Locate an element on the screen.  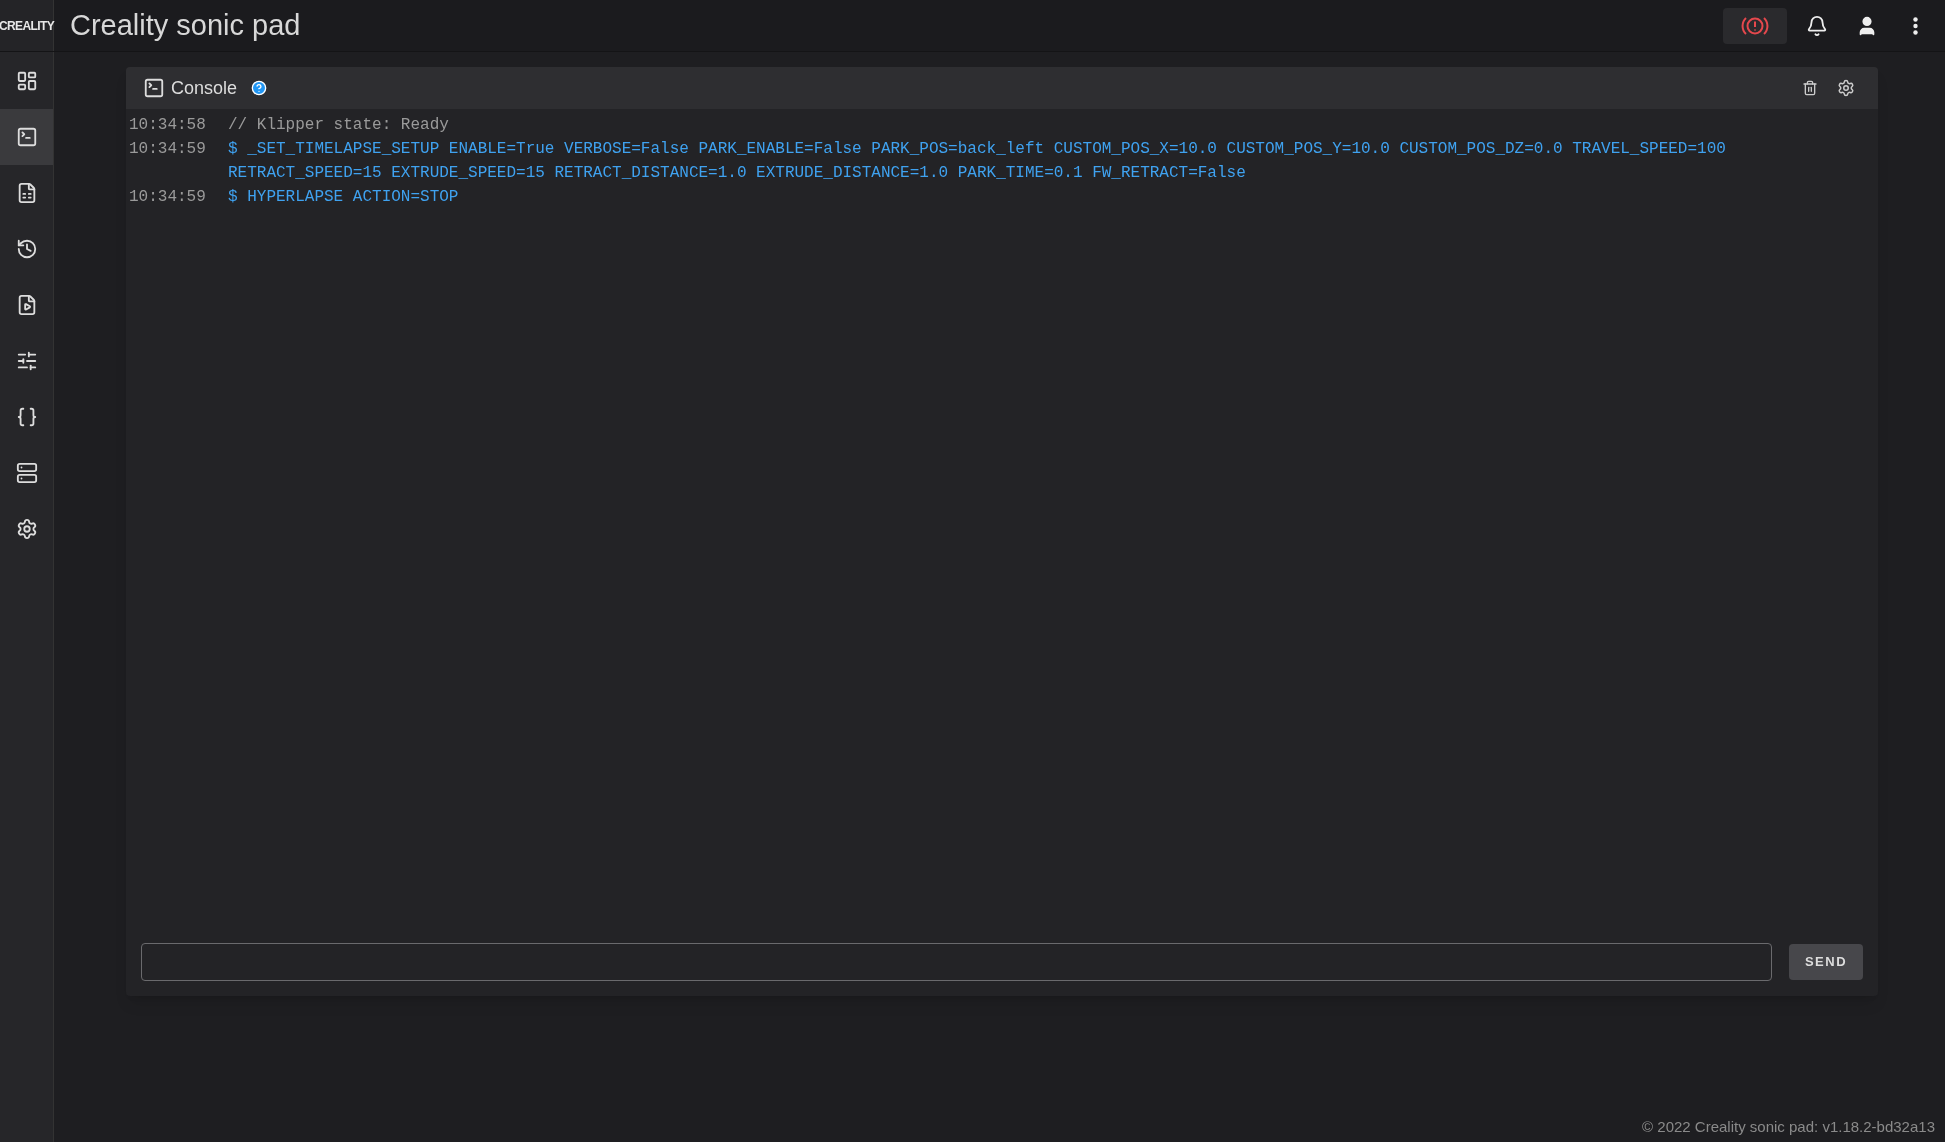
alert-icon is located at coordinates (1755, 25).